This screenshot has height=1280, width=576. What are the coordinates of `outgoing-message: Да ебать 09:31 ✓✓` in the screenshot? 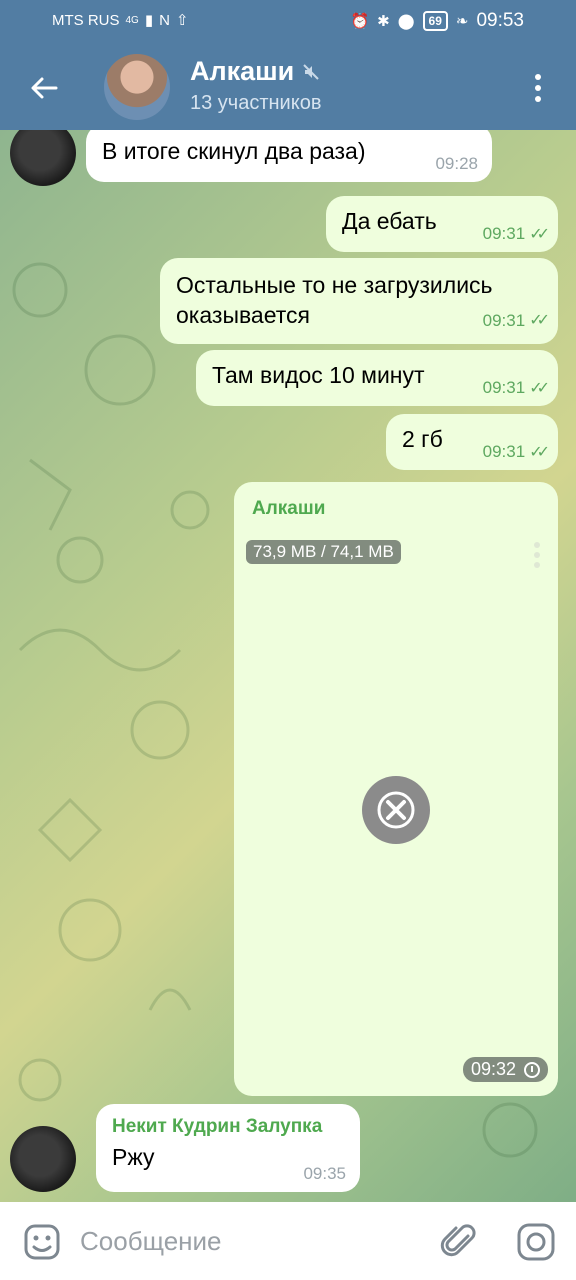 It's located at (442, 224).